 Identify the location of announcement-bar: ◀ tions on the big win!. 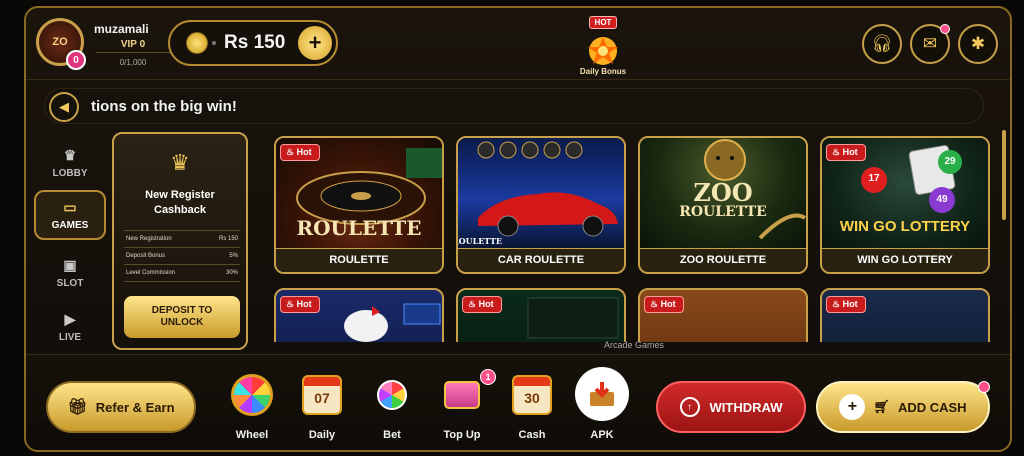
(514, 106).